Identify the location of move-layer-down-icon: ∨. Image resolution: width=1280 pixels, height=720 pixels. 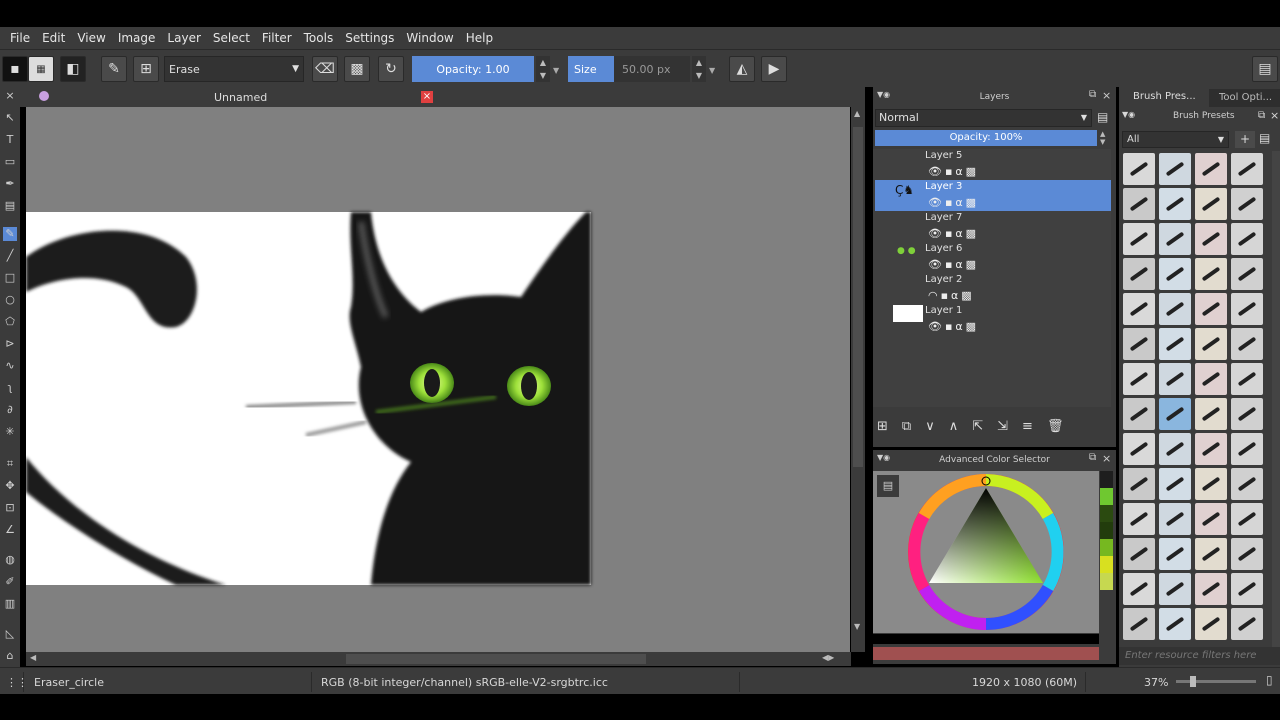
(937, 426).